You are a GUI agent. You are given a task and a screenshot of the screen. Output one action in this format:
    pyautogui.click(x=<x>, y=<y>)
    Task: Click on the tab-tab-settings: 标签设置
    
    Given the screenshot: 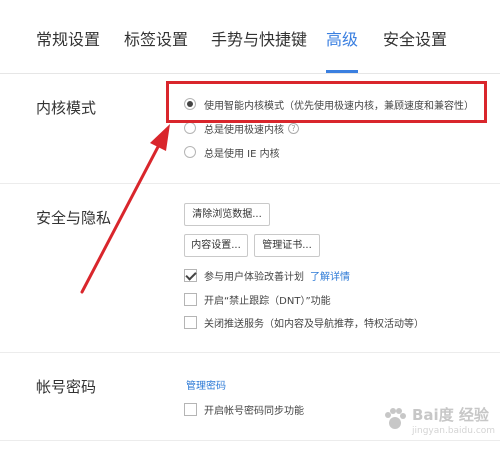 What is the action you would take?
    pyautogui.click(x=156, y=40)
    